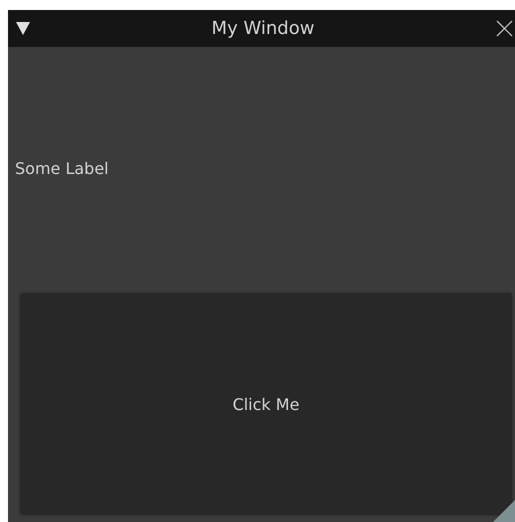 This screenshot has height=522, width=515. I want to click on collapse-triangle-icon, so click(23, 28).